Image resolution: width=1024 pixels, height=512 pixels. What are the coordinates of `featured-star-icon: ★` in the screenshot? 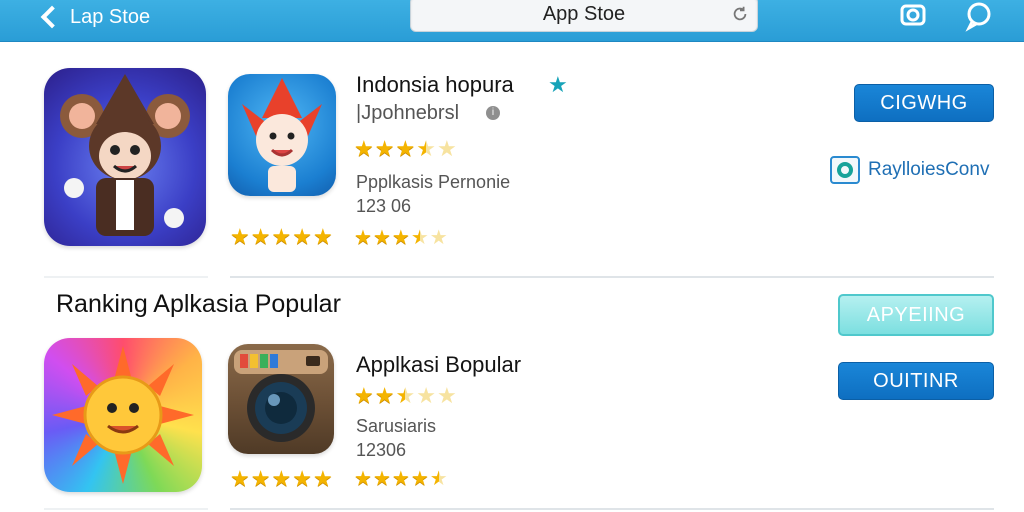 It's located at (558, 84).